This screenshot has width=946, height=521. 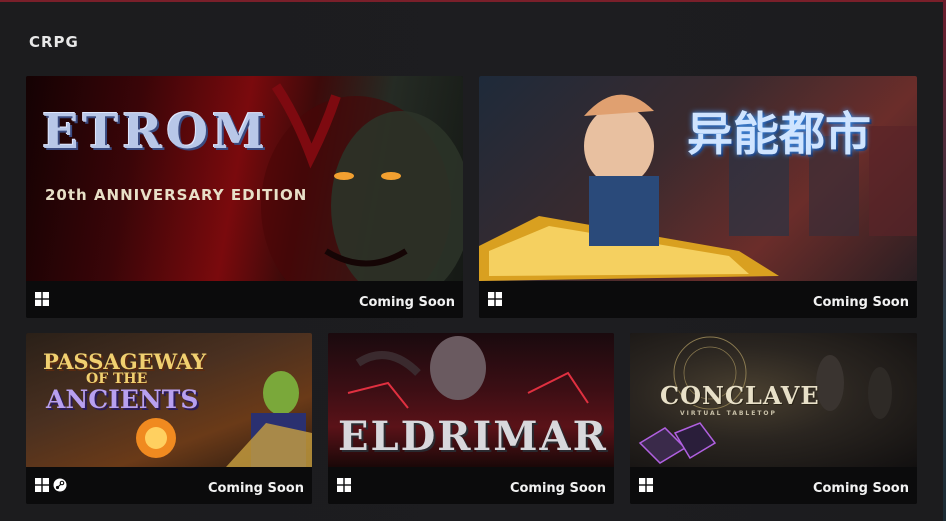 I want to click on game-logo-title: ELDRIMAR, so click(x=473, y=436).